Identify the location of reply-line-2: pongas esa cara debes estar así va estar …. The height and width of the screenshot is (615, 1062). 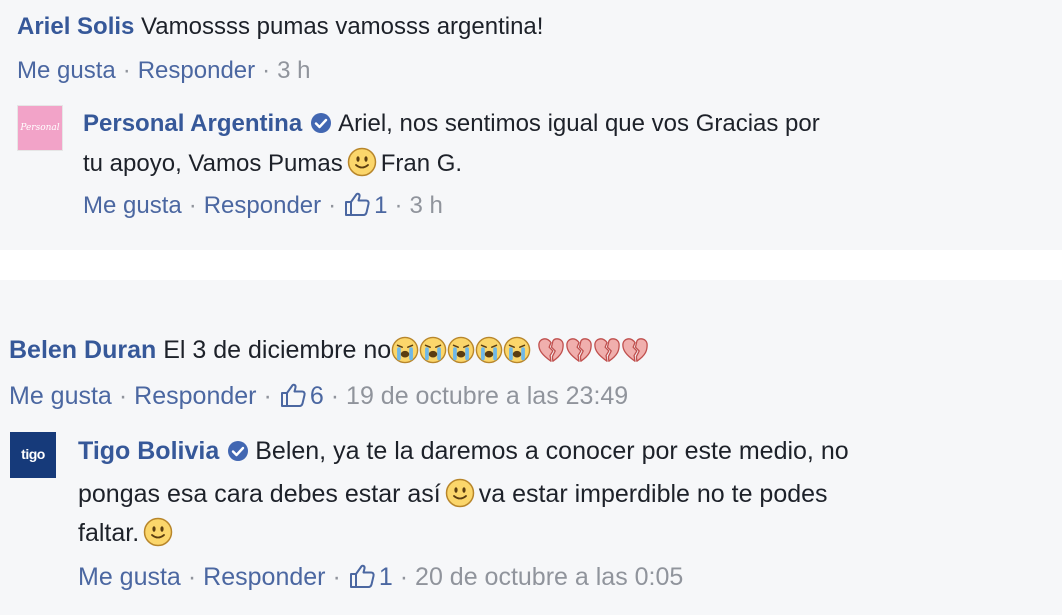
(453, 493).